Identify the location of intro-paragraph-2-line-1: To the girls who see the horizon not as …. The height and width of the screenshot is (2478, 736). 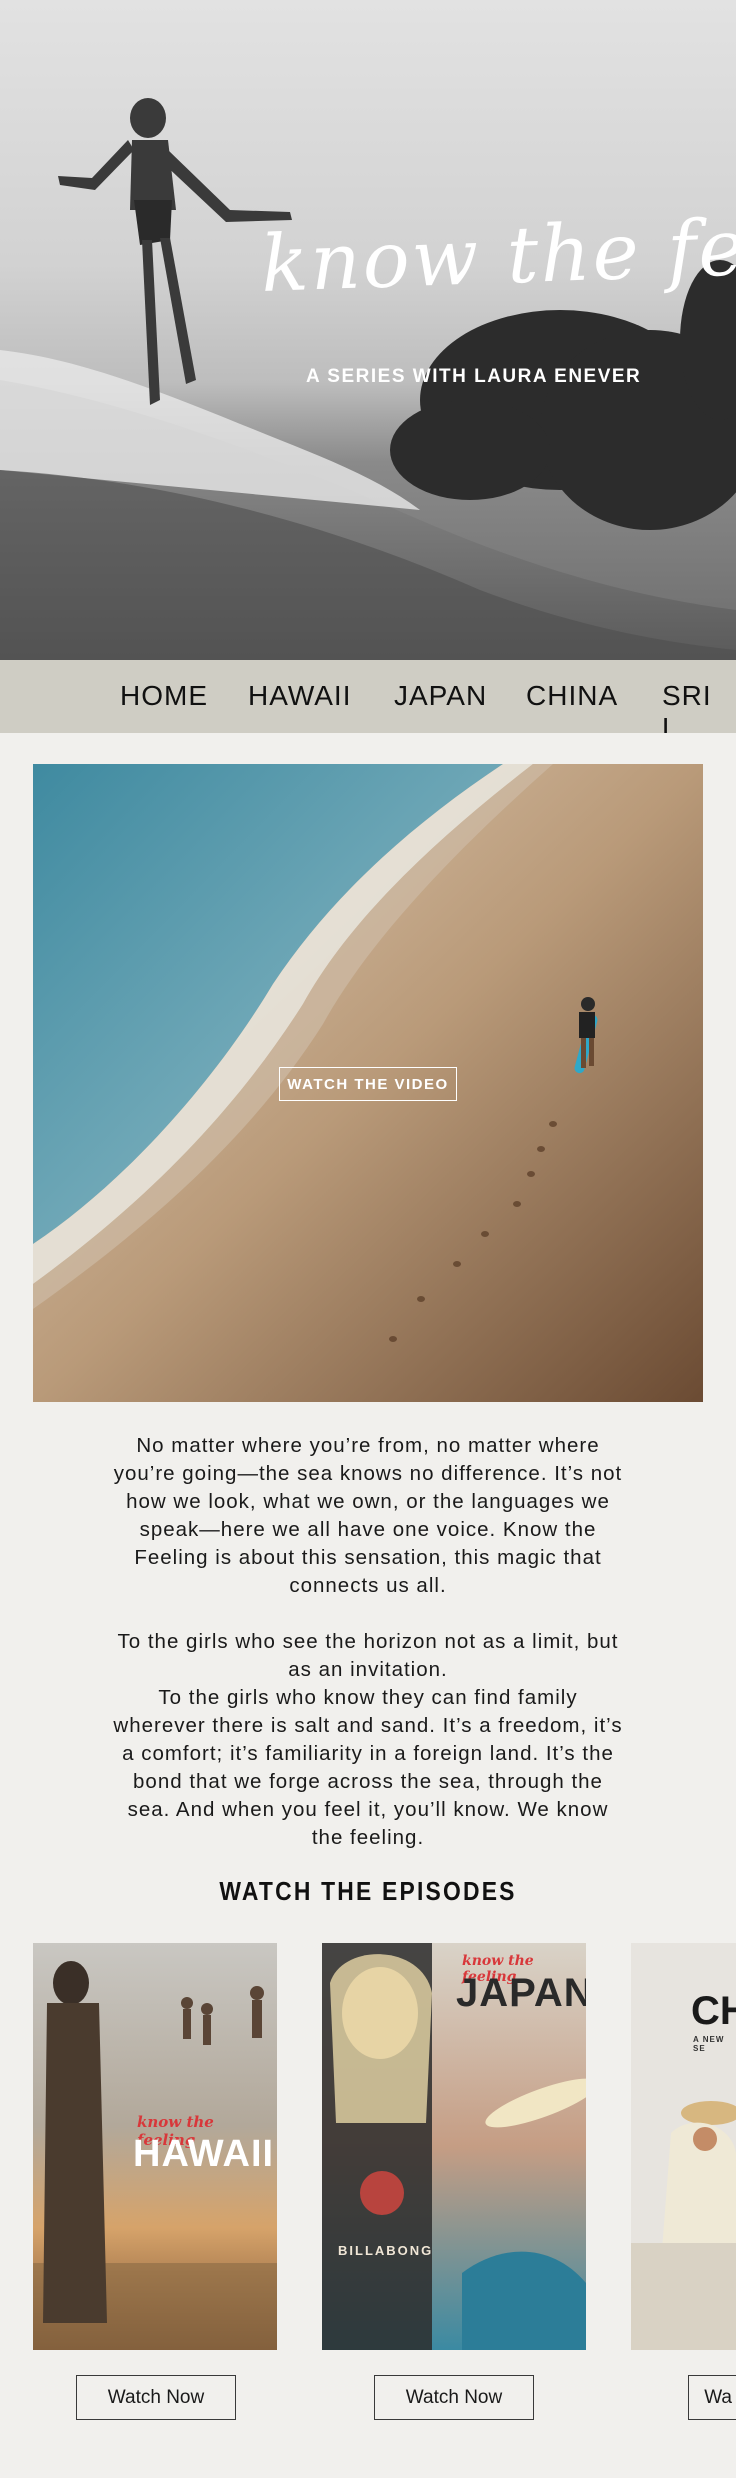
(368, 1655).